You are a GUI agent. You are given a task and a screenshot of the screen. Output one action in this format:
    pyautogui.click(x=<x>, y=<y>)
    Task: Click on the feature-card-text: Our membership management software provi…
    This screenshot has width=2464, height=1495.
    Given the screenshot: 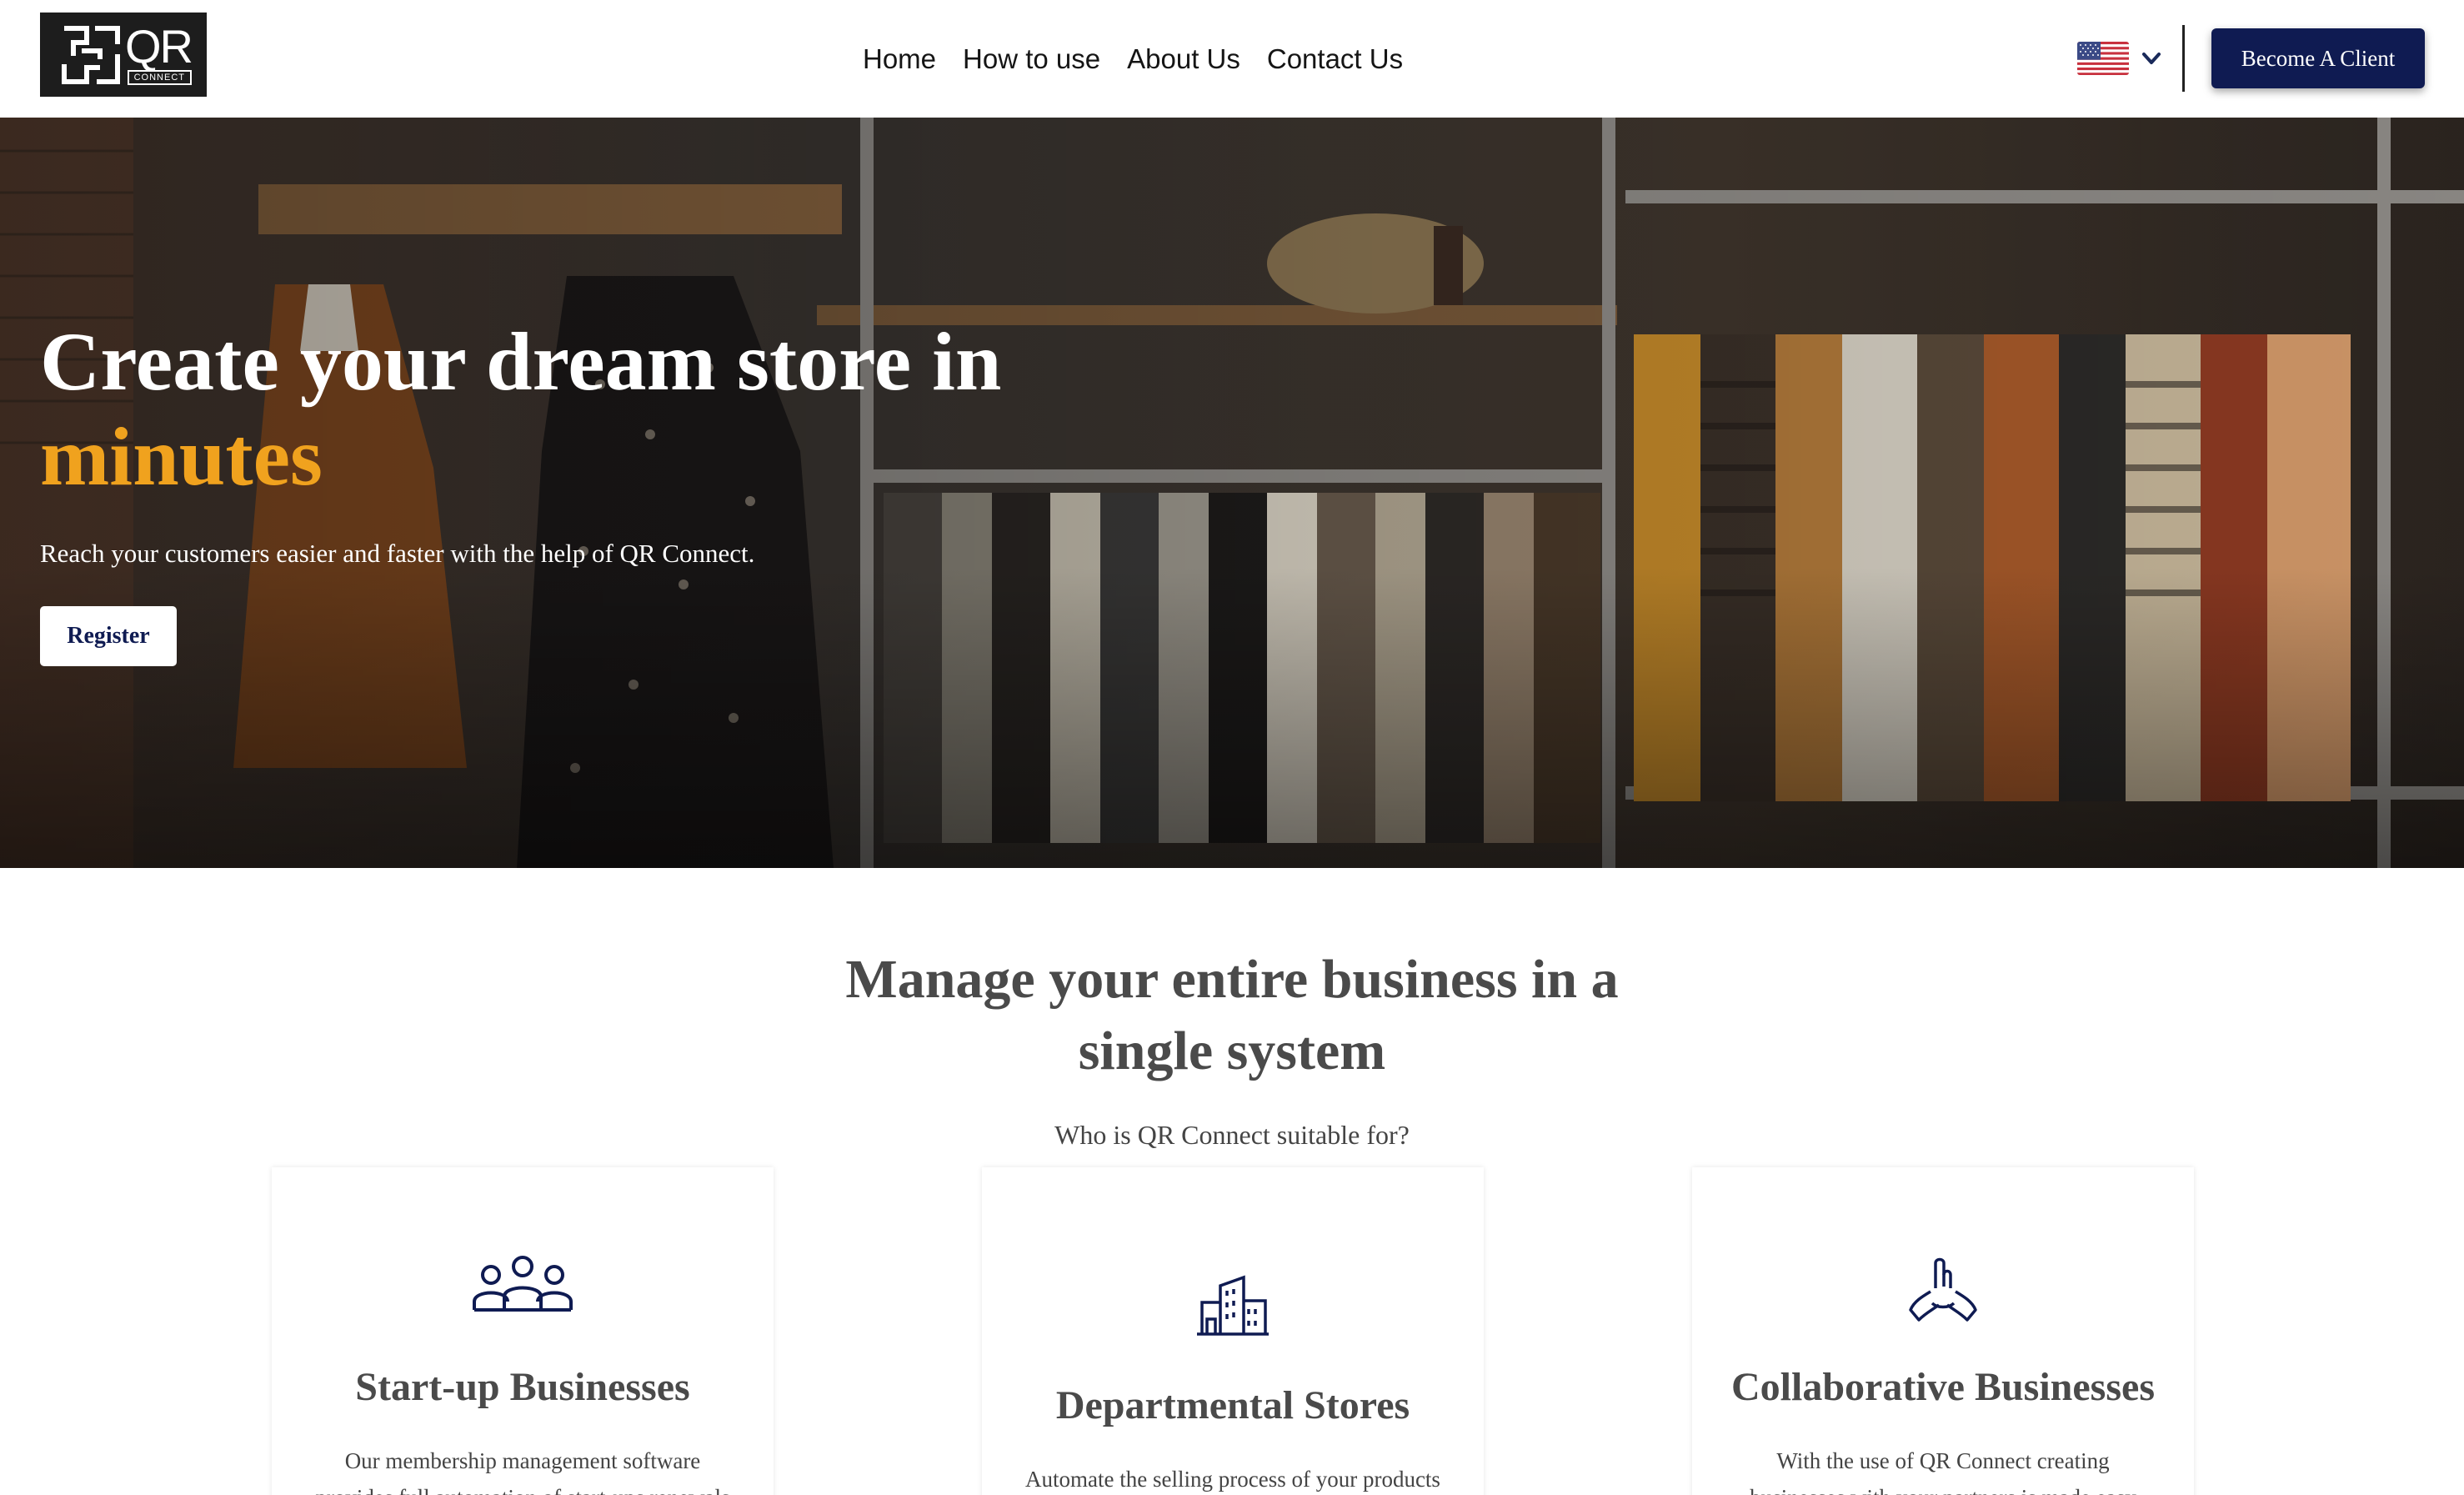 What is the action you would take?
    pyautogui.click(x=522, y=1471)
    